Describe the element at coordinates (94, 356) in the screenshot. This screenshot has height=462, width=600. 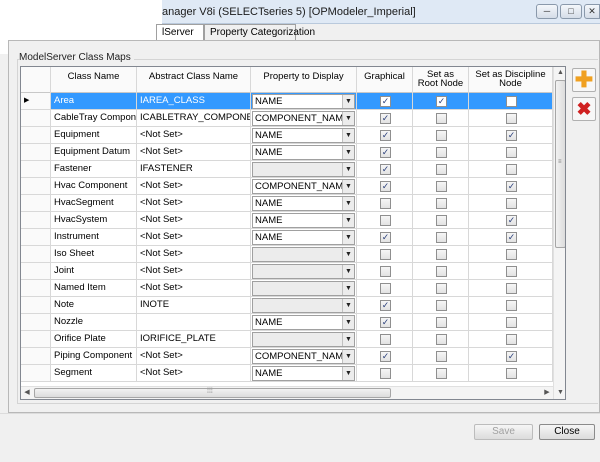
I see `class-name-cell: Piping Component` at that location.